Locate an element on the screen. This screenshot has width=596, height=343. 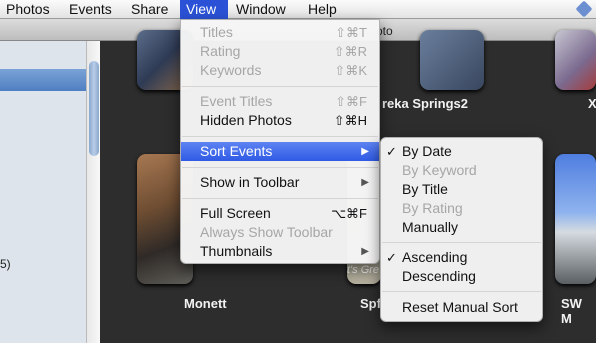
event-title: Monett is located at coordinates (205, 303).